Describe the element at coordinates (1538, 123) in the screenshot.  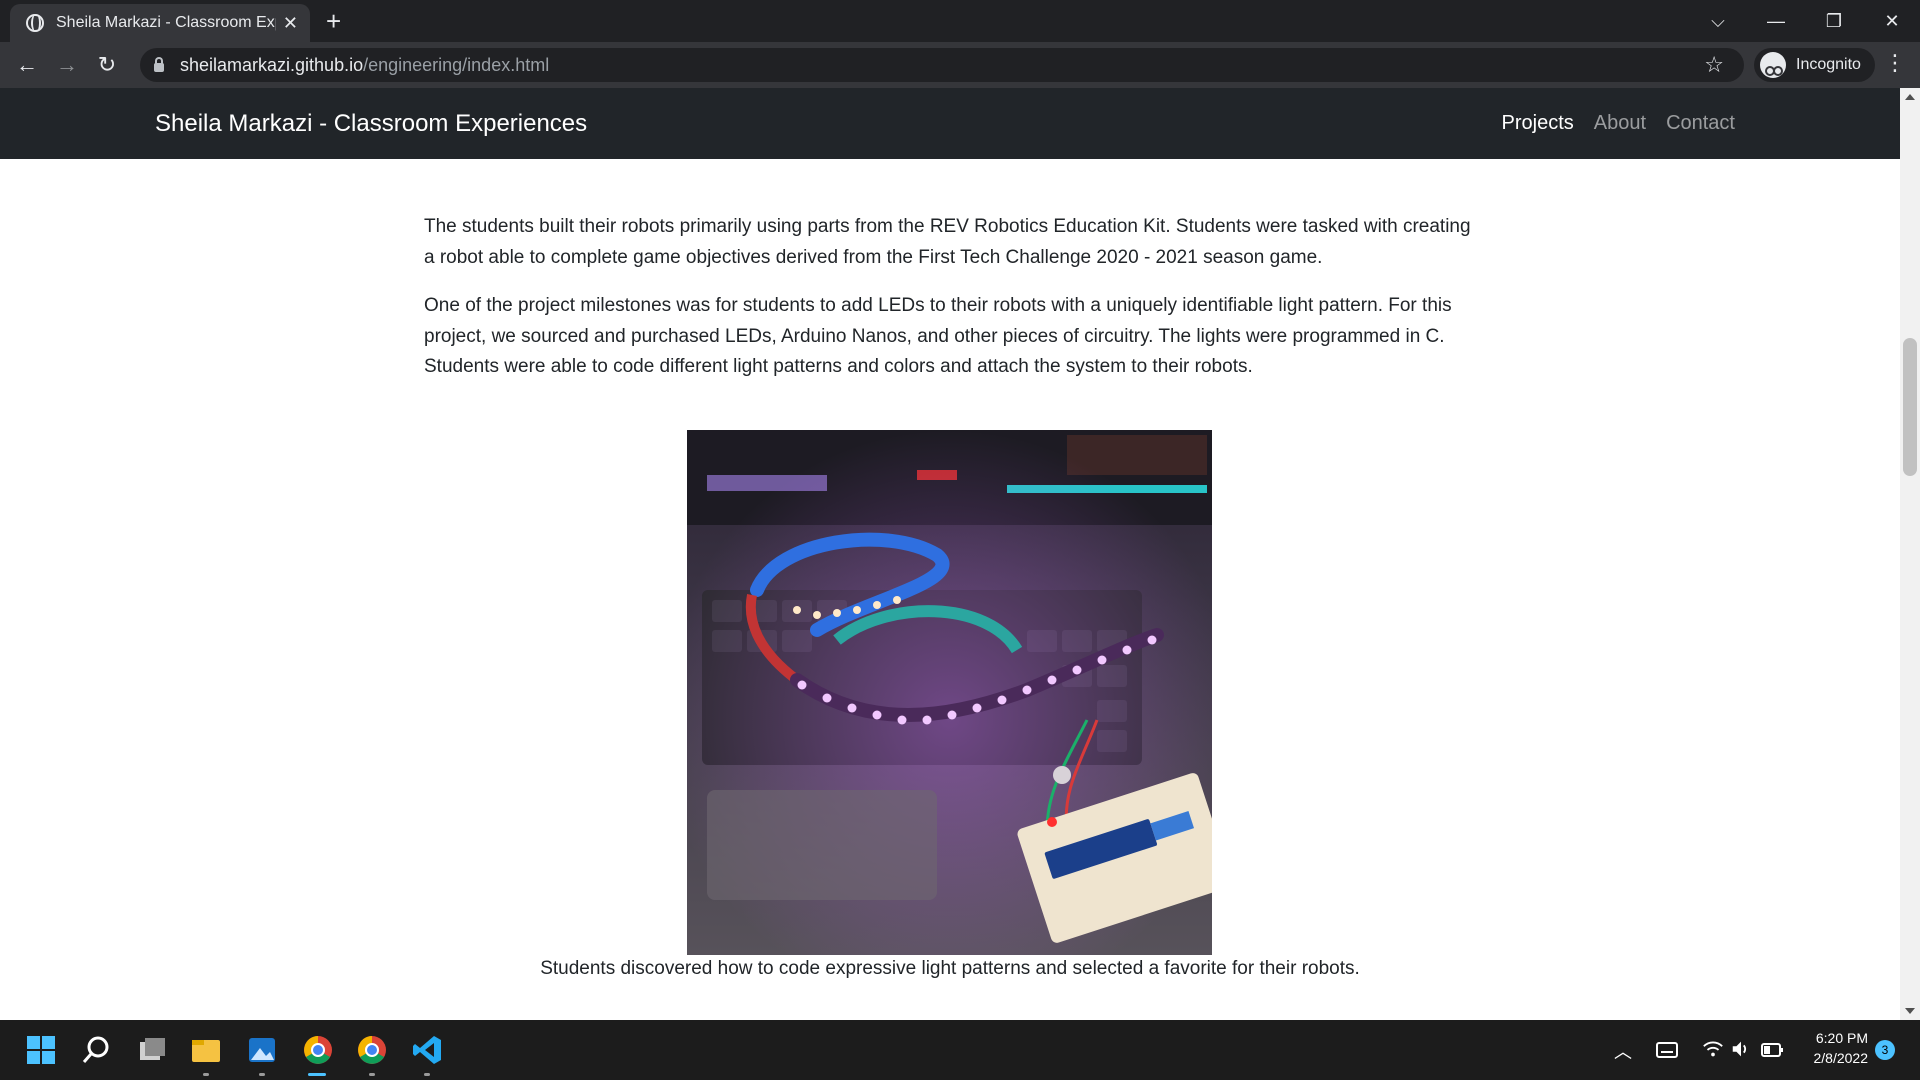
I see `nav-projects: Projects` at that location.